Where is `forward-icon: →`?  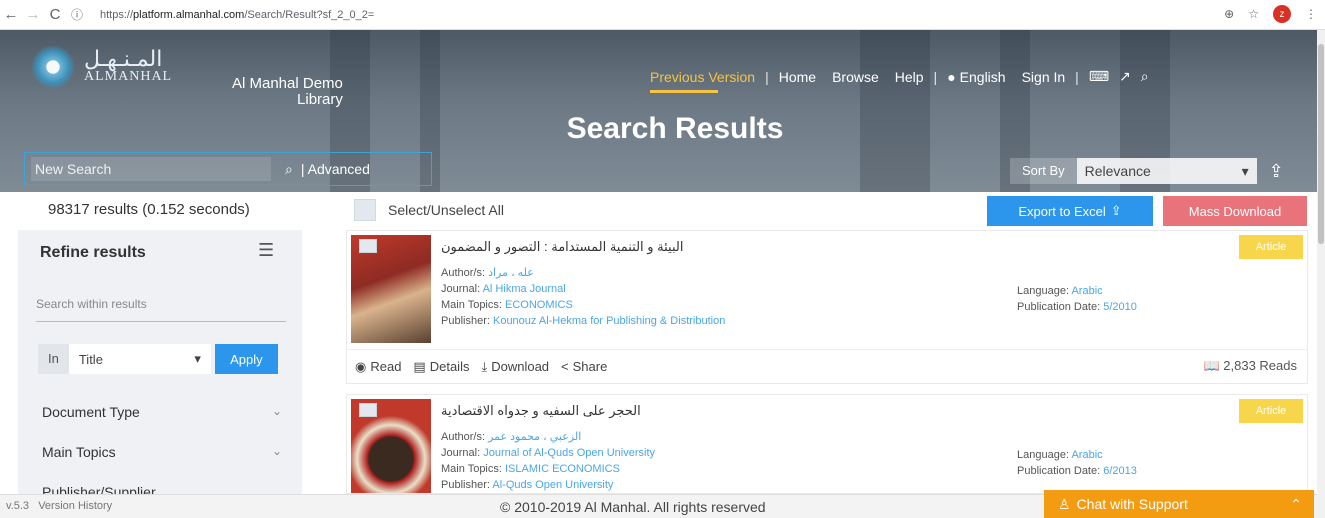 forward-icon: → is located at coordinates (33, 14).